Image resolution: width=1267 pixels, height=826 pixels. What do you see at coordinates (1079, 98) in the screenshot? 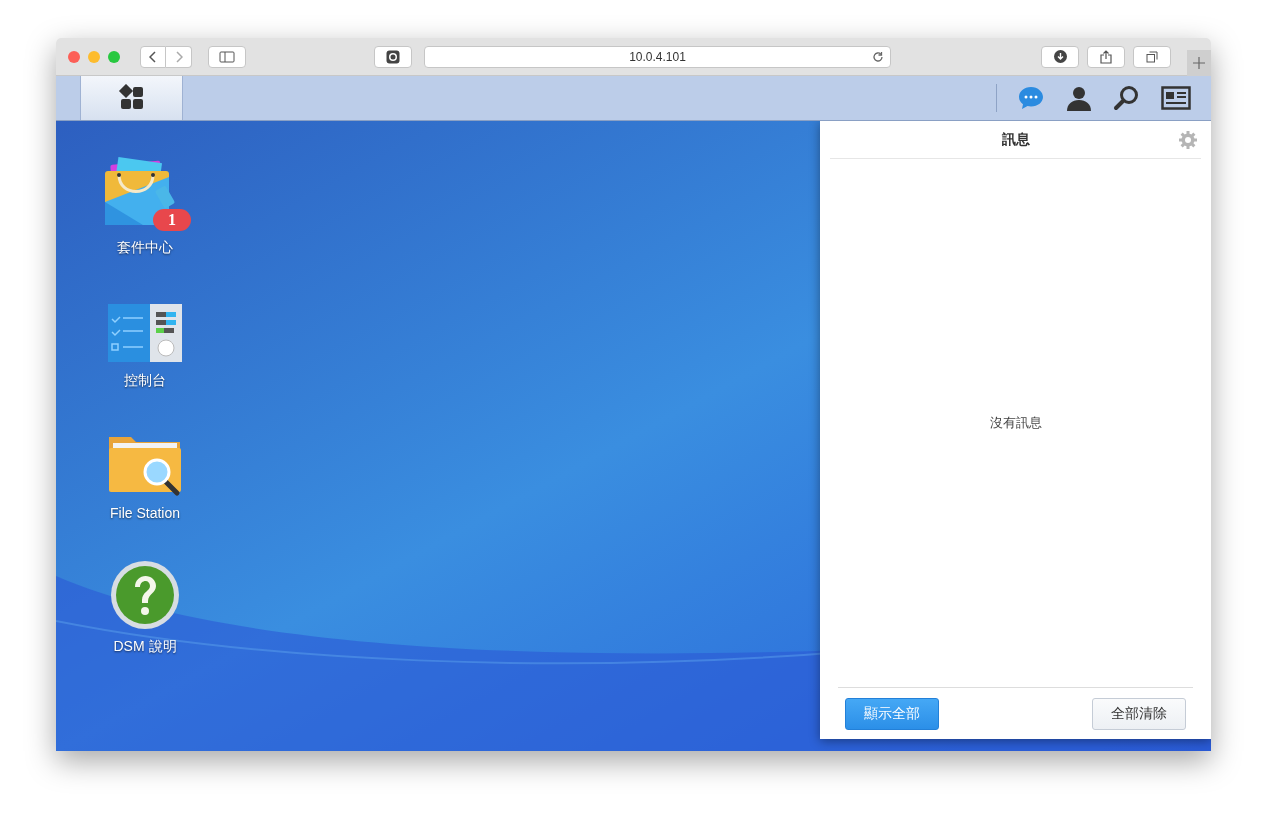
I see `user-icon` at bounding box center [1079, 98].